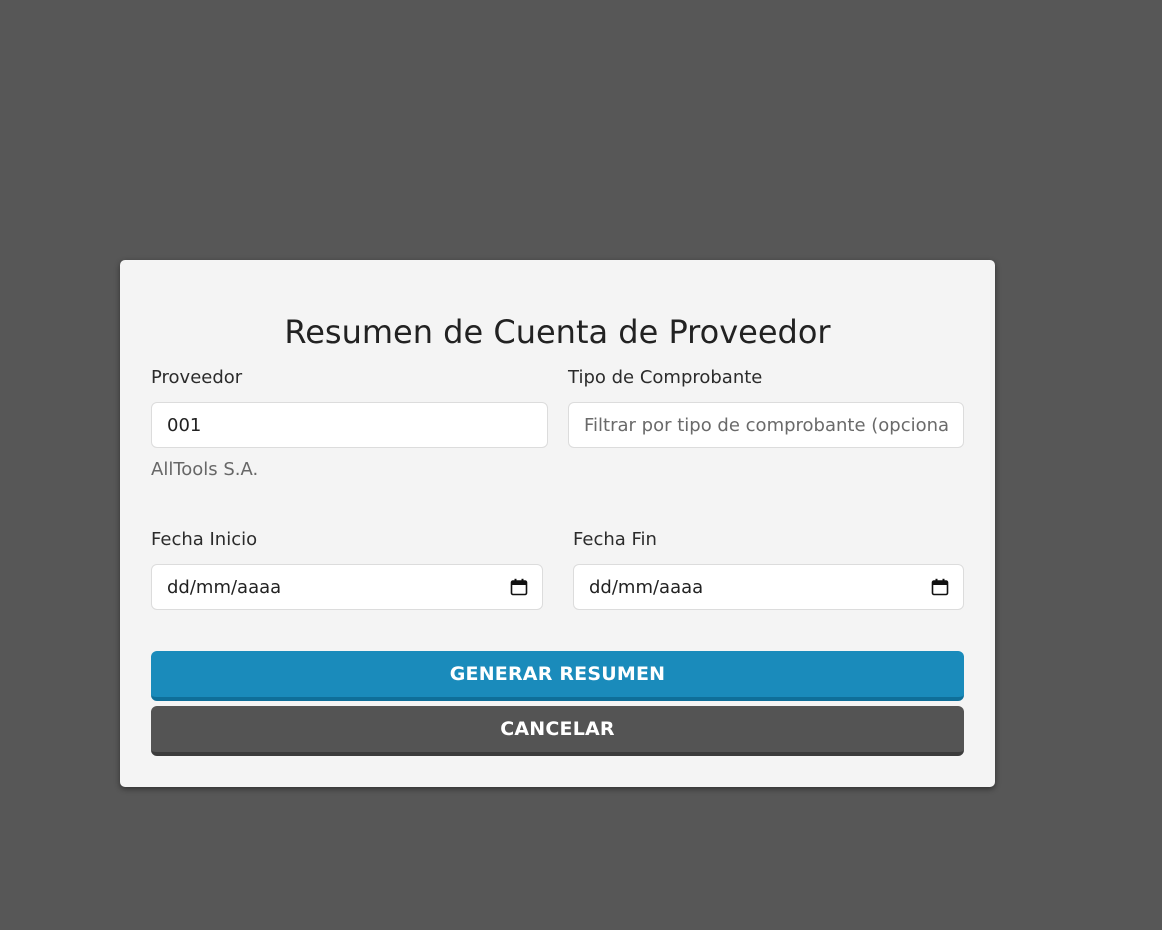  I want to click on generar-resumen-button: GENERAR RESUMEN, so click(557, 676).